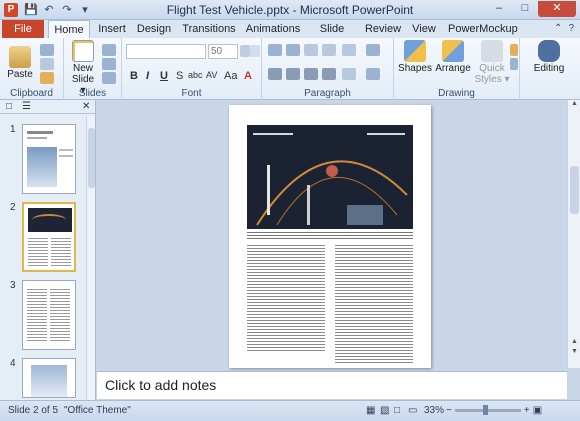 This screenshot has width=580, height=421. What do you see at coordinates (90, 258) in the screenshot?
I see `thumbnail-scrollbar` at bounding box center [90, 258].